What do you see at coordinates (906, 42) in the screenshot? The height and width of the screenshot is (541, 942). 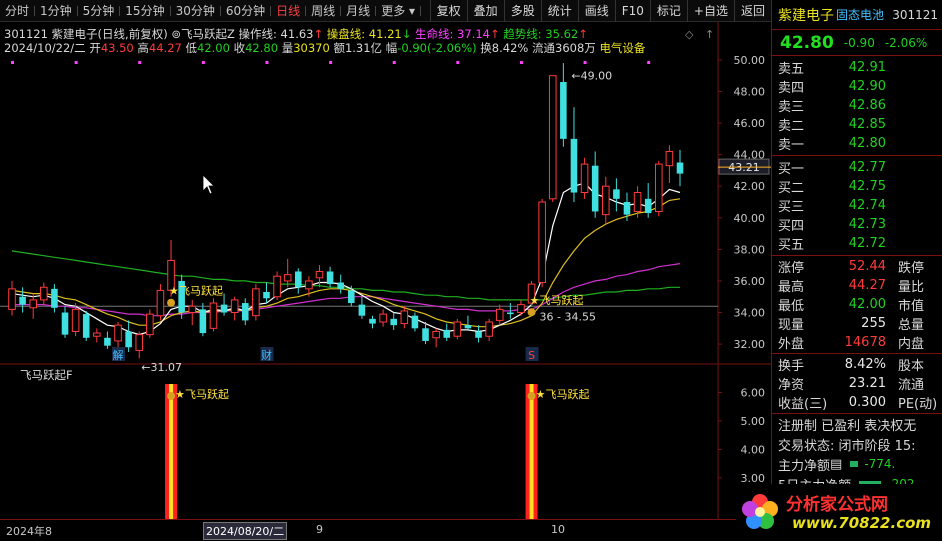 I see `price-change-pct: -2.06%` at bounding box center [906, 42].